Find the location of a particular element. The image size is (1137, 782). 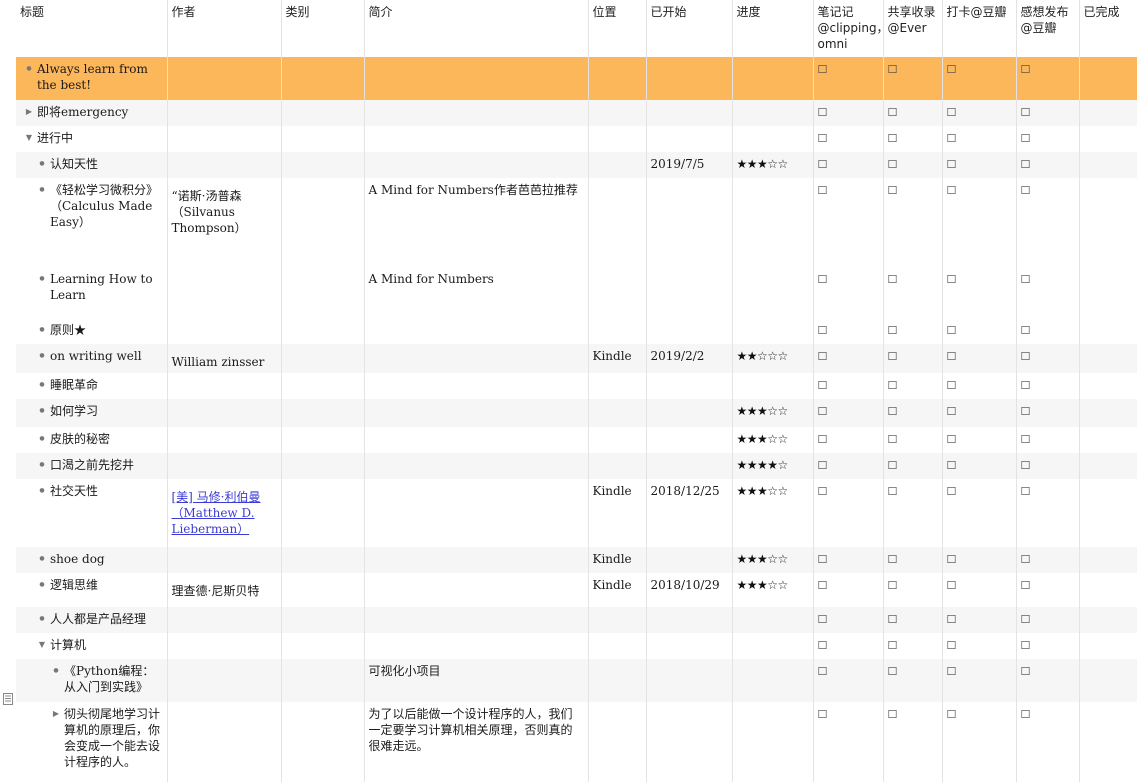

table-row: ▼ 计算机 ☐ ☐ ☐ ☐ is located at coordinates (576, 646).